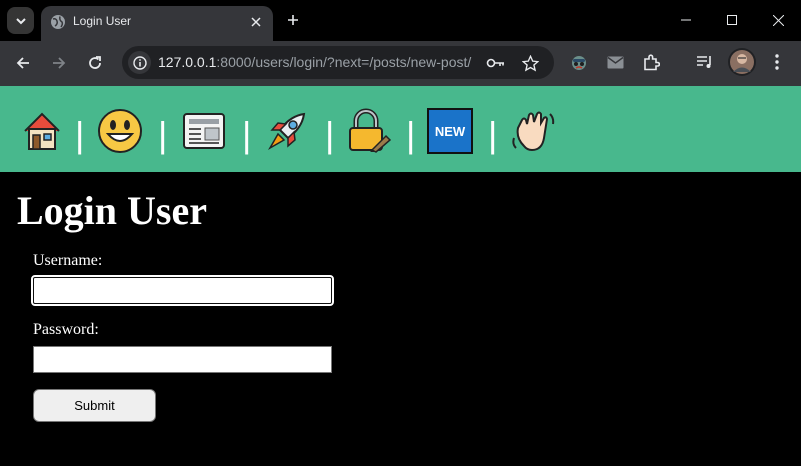  I want to click on username-label: Username:, so click(68, 260).